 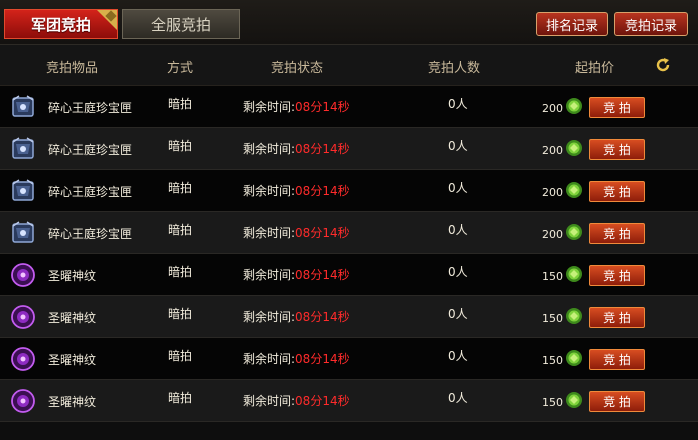 I want to click on col-header-price: 起拍价, so click(x=595, y=68).